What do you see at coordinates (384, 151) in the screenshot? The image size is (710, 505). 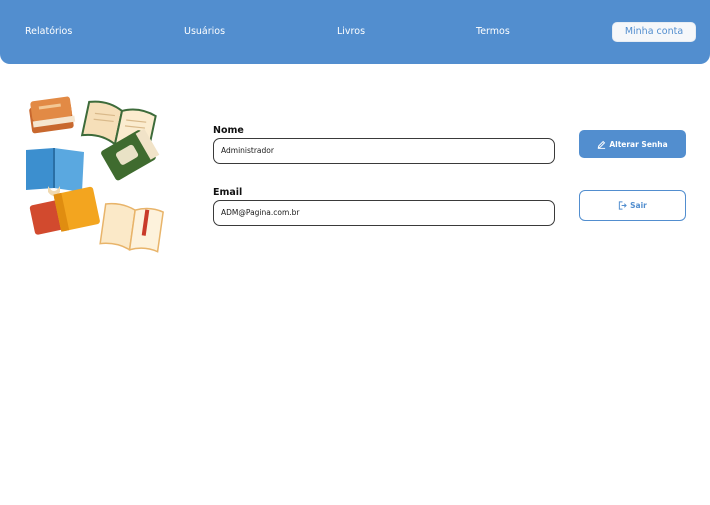 I see `name-field: Administrador` at bounding box center [384, 151].